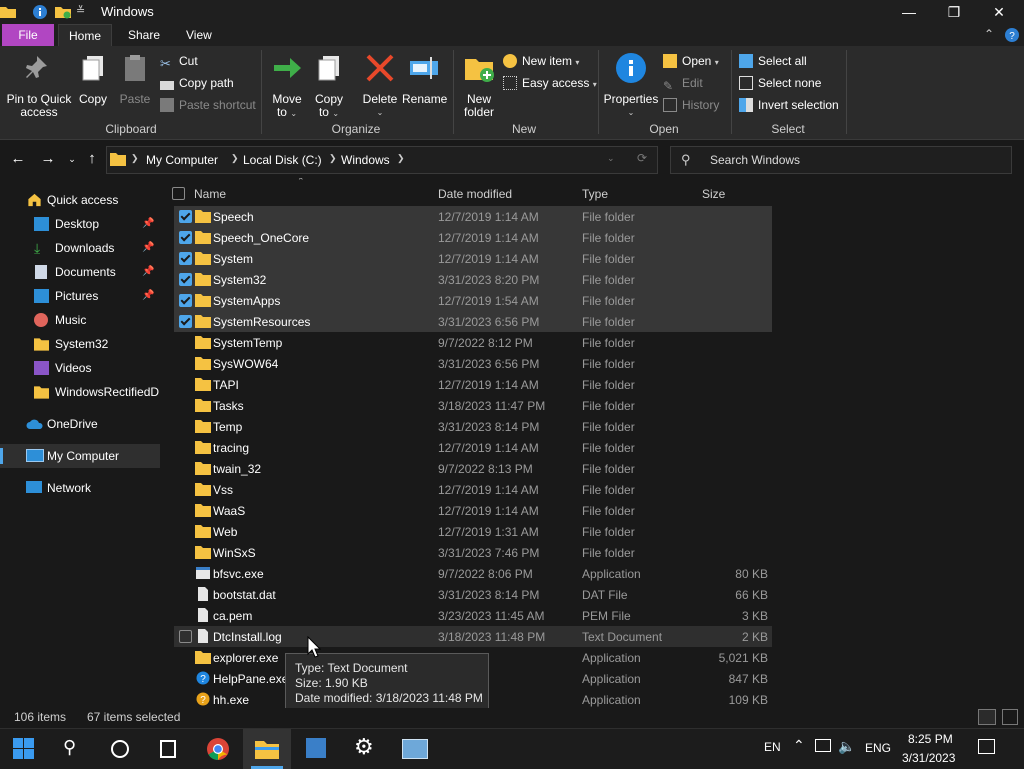 The image size is (1024, 769). I want to click on back-arrow-icon: ←, so click(18, 159).